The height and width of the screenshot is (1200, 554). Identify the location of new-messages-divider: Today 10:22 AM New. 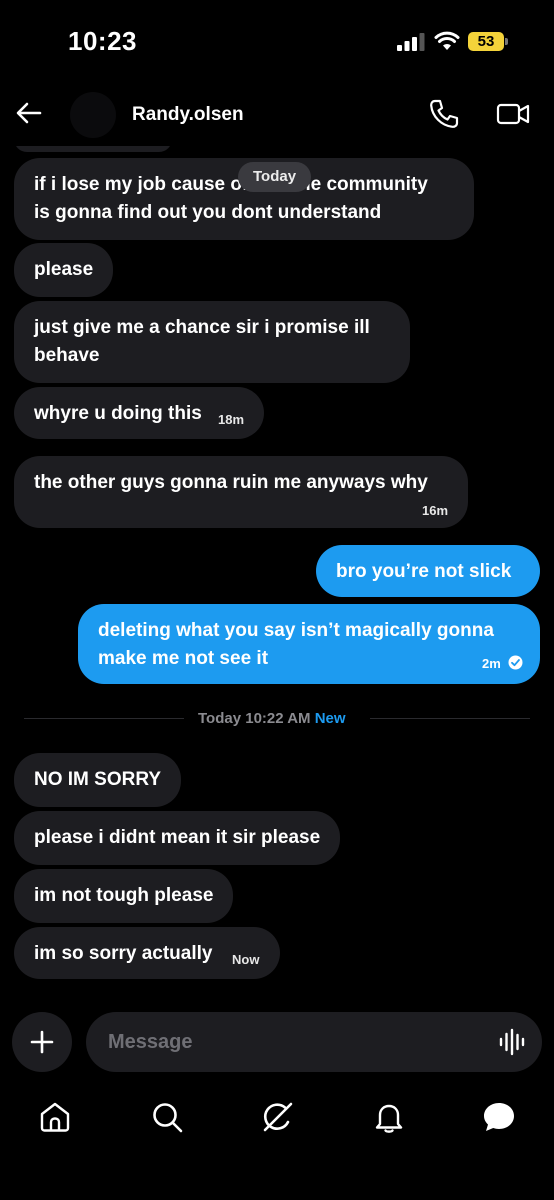
(272, 718).